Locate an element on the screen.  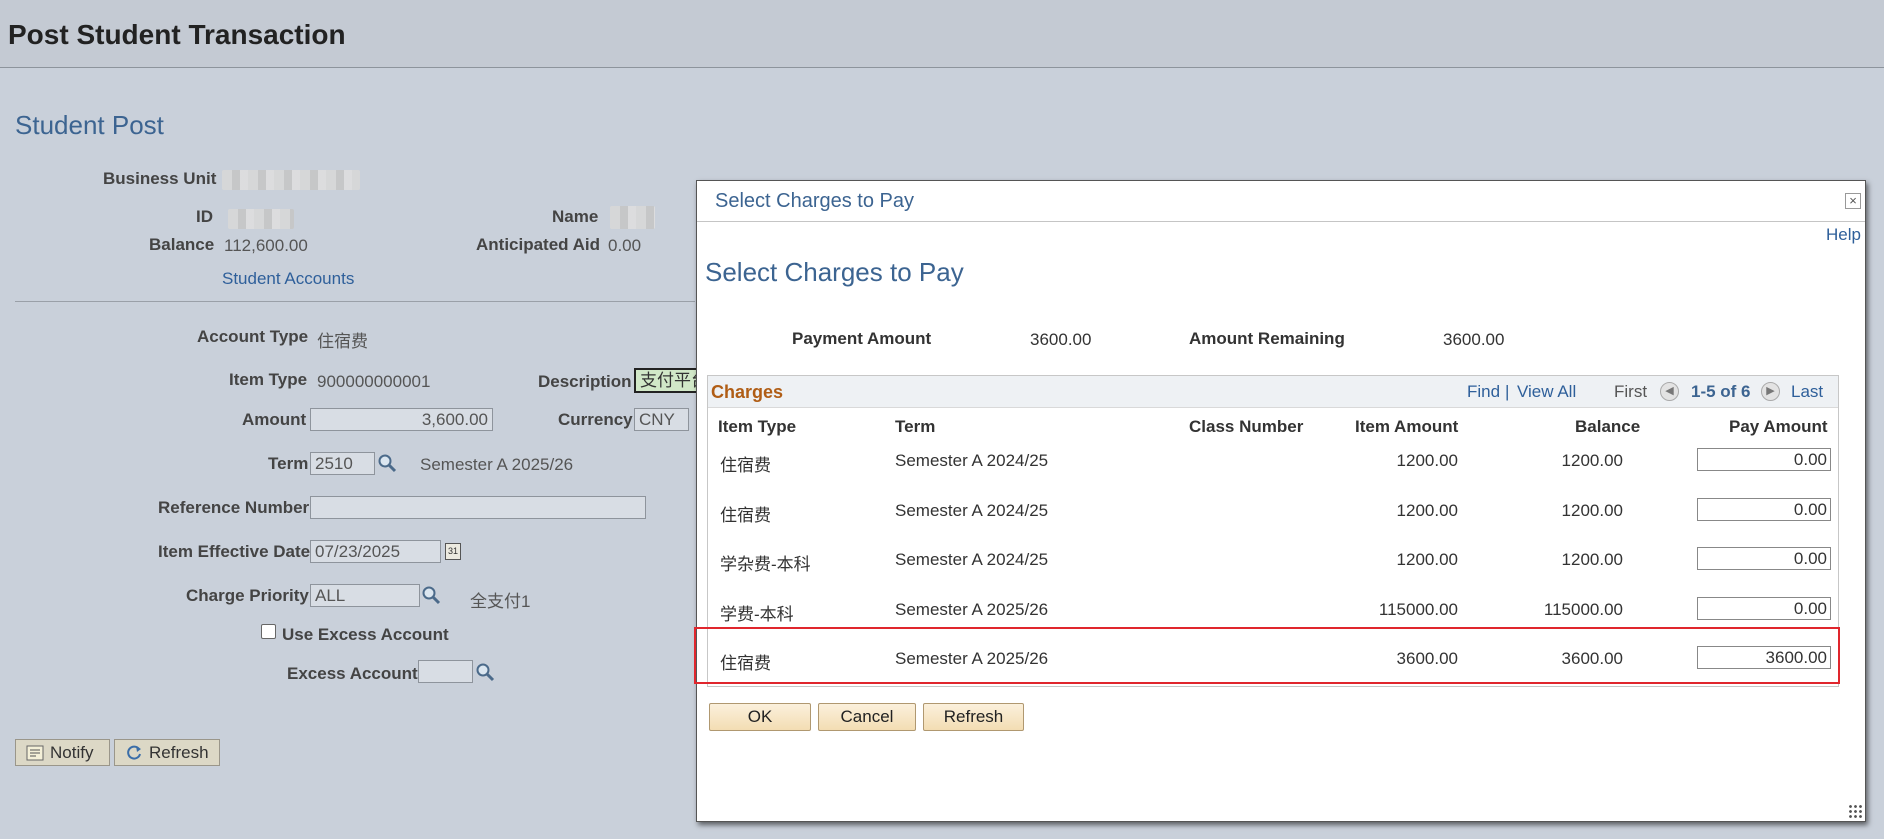
row-4-pay-amount-input is located at coordinates (1764, 608).